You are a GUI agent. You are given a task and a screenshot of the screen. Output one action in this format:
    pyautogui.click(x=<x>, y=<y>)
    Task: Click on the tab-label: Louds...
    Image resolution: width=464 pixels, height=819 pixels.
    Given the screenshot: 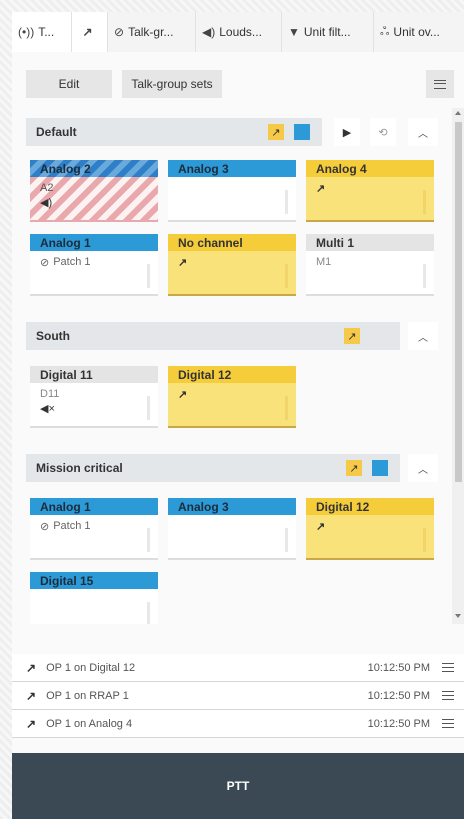 What is the action you would take?
    pyautogui.click(x=240, y=32)
    